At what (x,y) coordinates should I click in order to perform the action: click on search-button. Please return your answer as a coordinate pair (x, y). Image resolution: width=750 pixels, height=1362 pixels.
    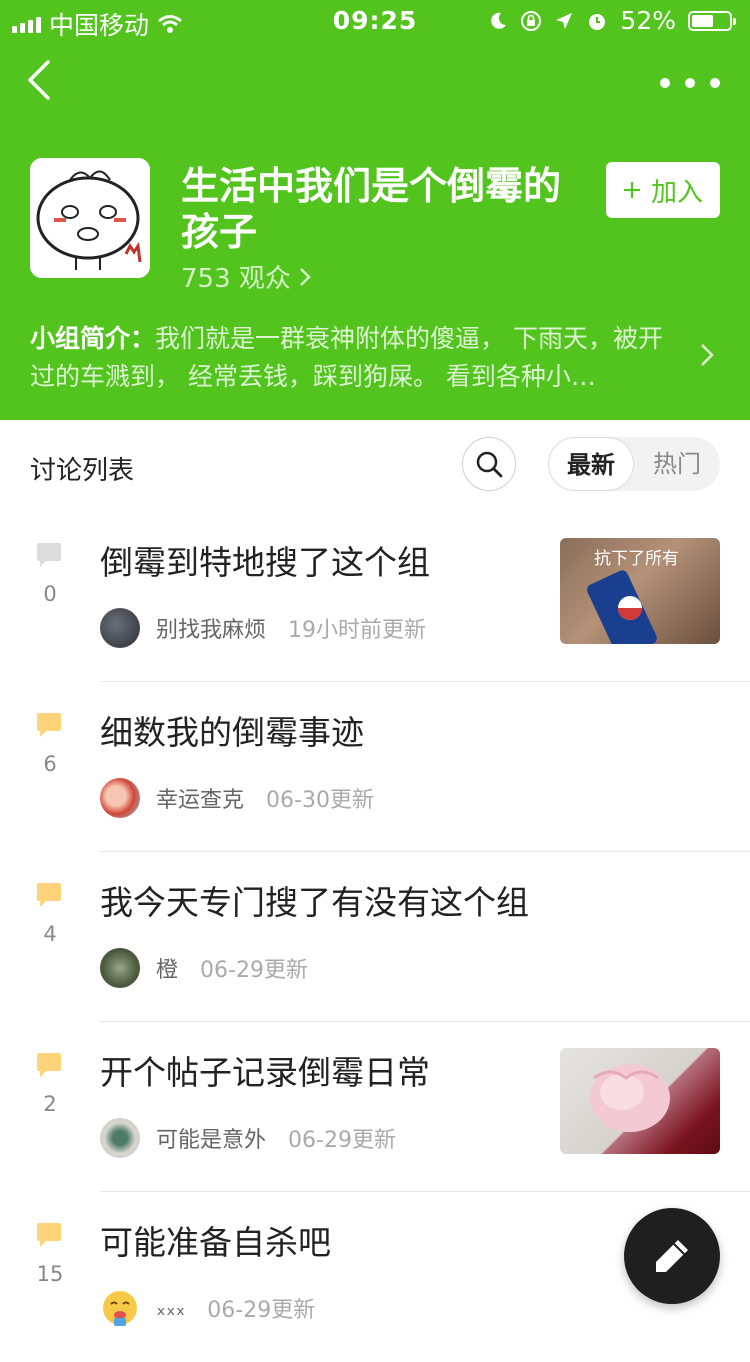
    Looking at the image, I should click on (489, 464).